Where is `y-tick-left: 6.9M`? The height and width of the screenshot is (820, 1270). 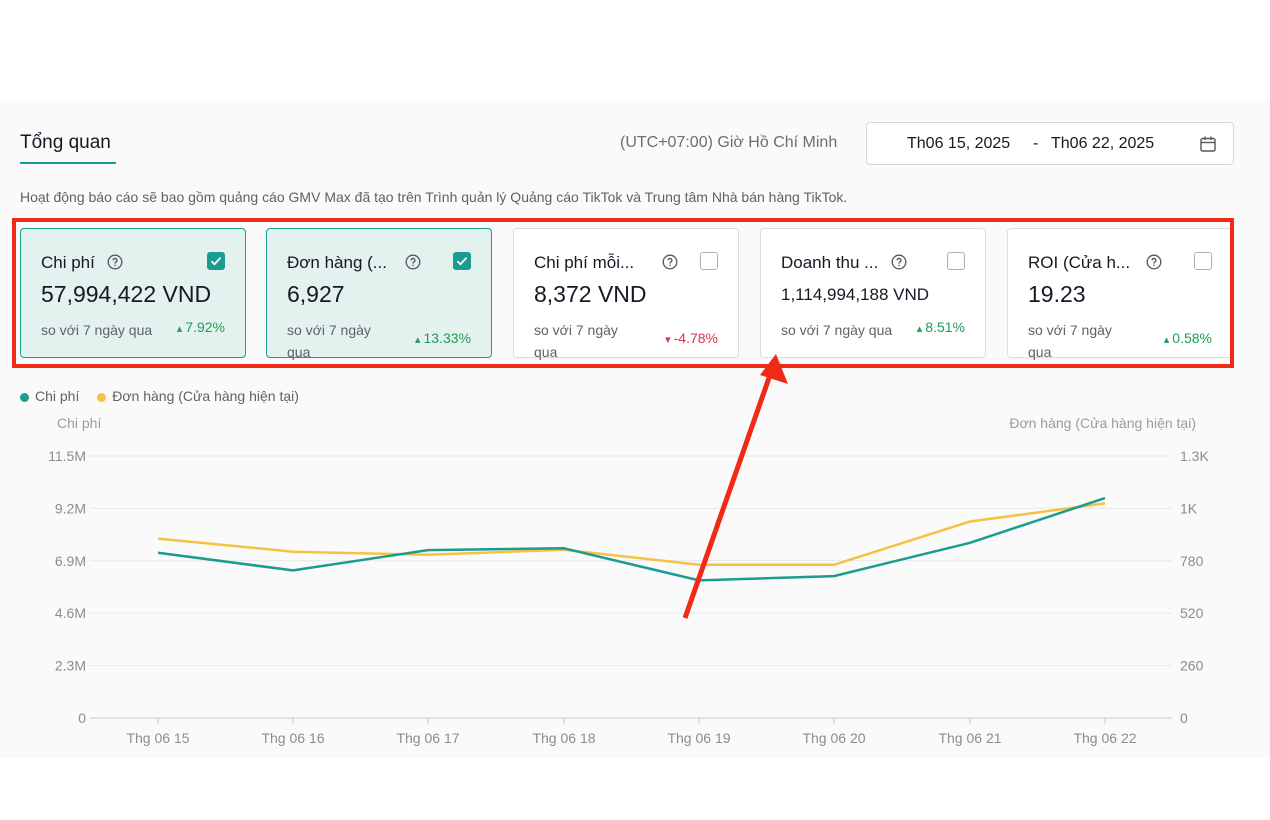 y-tick-left: 6.9M is located at coordinates (70, 561).